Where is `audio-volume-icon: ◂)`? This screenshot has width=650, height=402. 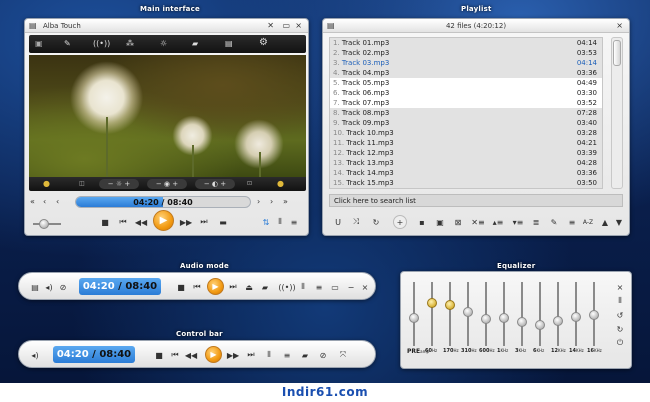
audio-volume-icon: ◂) is located at coordinates (49, 287).